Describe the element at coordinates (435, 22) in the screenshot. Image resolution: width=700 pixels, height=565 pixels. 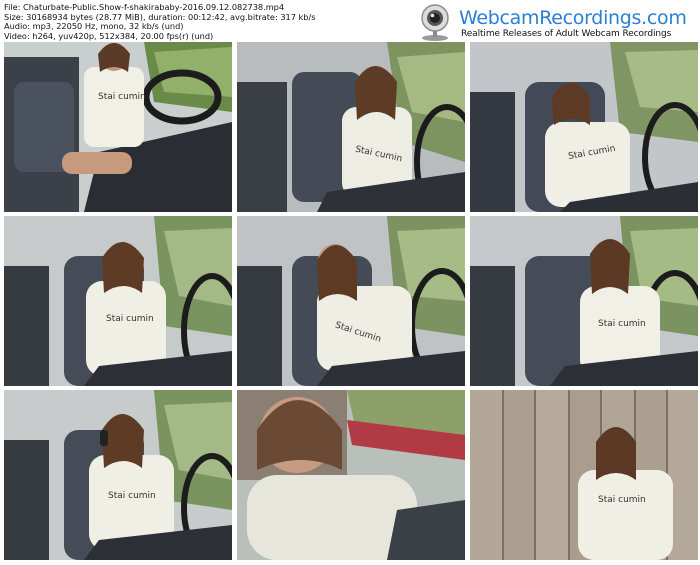
I see `webcam-icon` at that location.